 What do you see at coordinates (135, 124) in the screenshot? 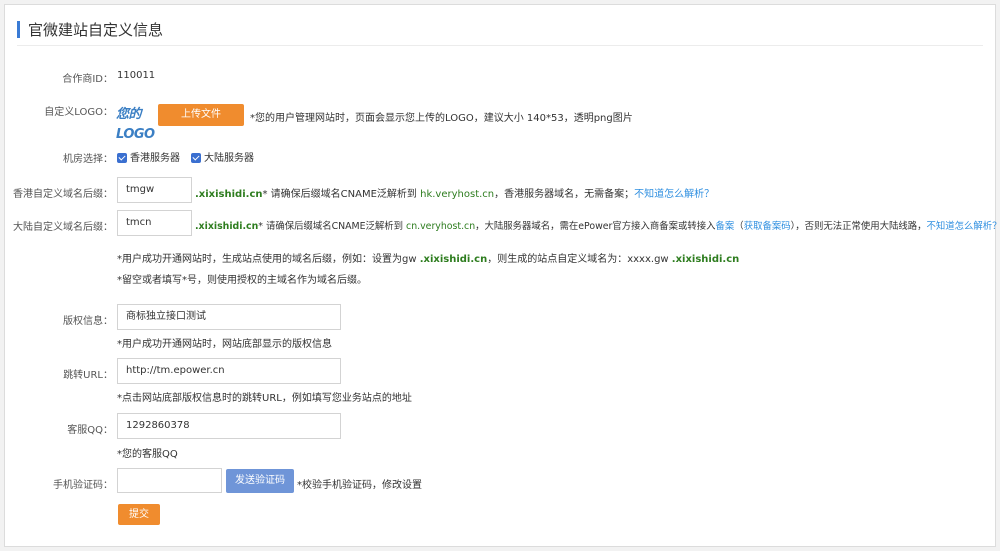
I see `logo-image: 您的LOGO` at bounding box center [135, 124].